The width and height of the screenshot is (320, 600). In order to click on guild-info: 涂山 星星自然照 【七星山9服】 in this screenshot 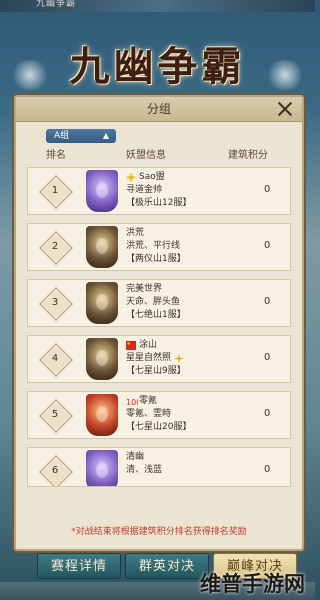, I will do `click(186, 358)`.